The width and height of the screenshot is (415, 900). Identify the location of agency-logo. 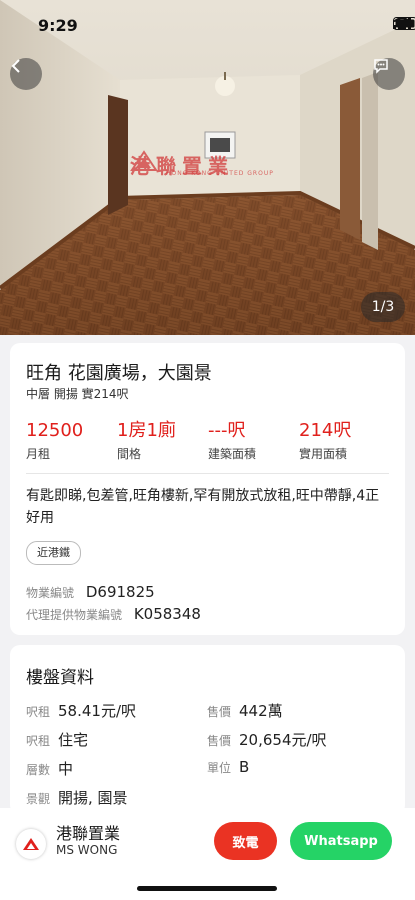
(31, 844).